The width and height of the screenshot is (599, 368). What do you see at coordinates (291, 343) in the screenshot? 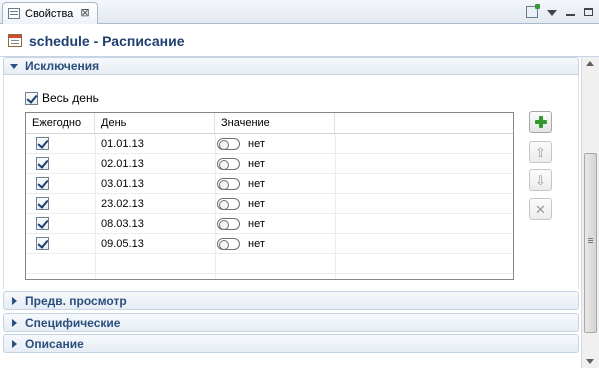
I see `section-description-header: Описание` at bounding box center [291, 343].